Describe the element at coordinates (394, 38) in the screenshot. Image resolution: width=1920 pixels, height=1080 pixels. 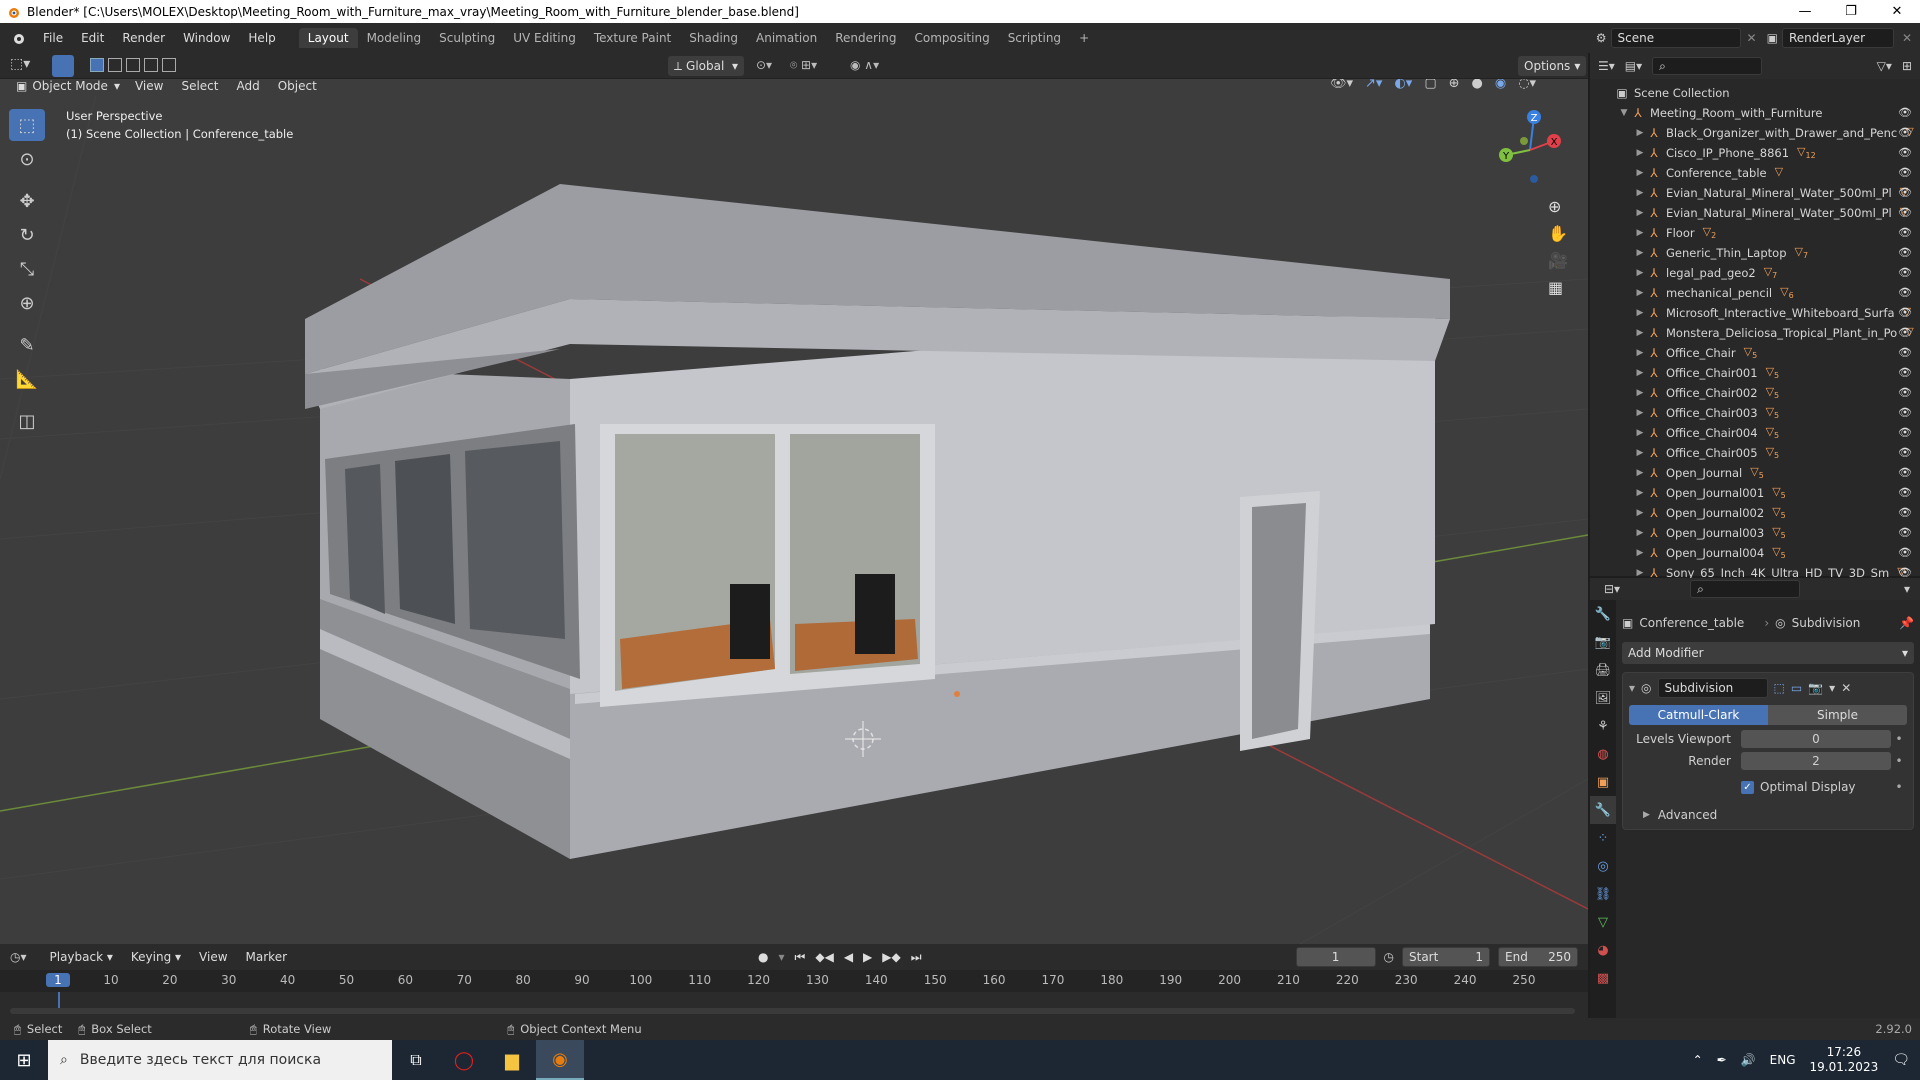
I see `tab-modeling: Modeling` at that location.